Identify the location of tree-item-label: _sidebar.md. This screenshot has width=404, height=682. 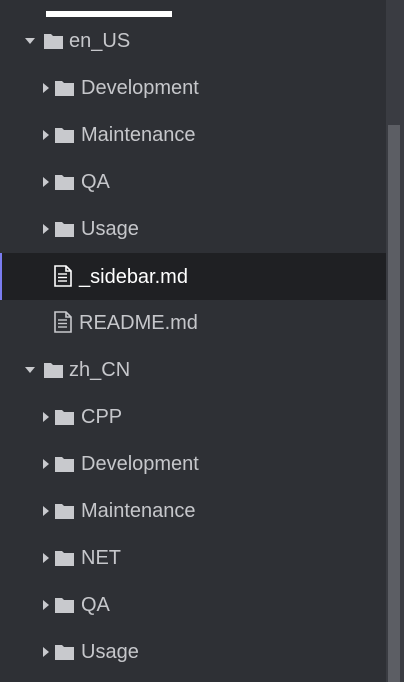
(133, 277).